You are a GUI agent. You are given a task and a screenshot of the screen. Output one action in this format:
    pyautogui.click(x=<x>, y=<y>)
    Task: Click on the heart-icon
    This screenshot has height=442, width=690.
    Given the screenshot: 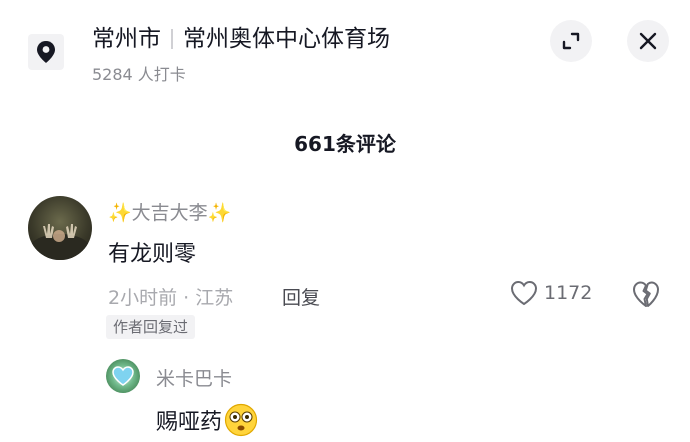 What is the action you would take?
    pyautogui.click(x=524, y=293)
    